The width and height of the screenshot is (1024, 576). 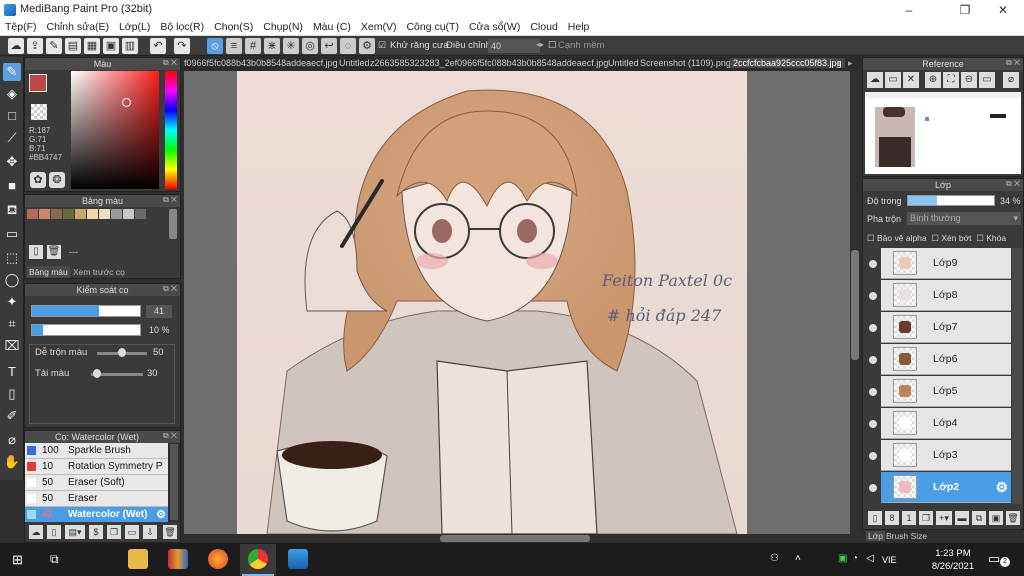 I want to click on lock-checkbox: ☐, so click(x=980, y=238).